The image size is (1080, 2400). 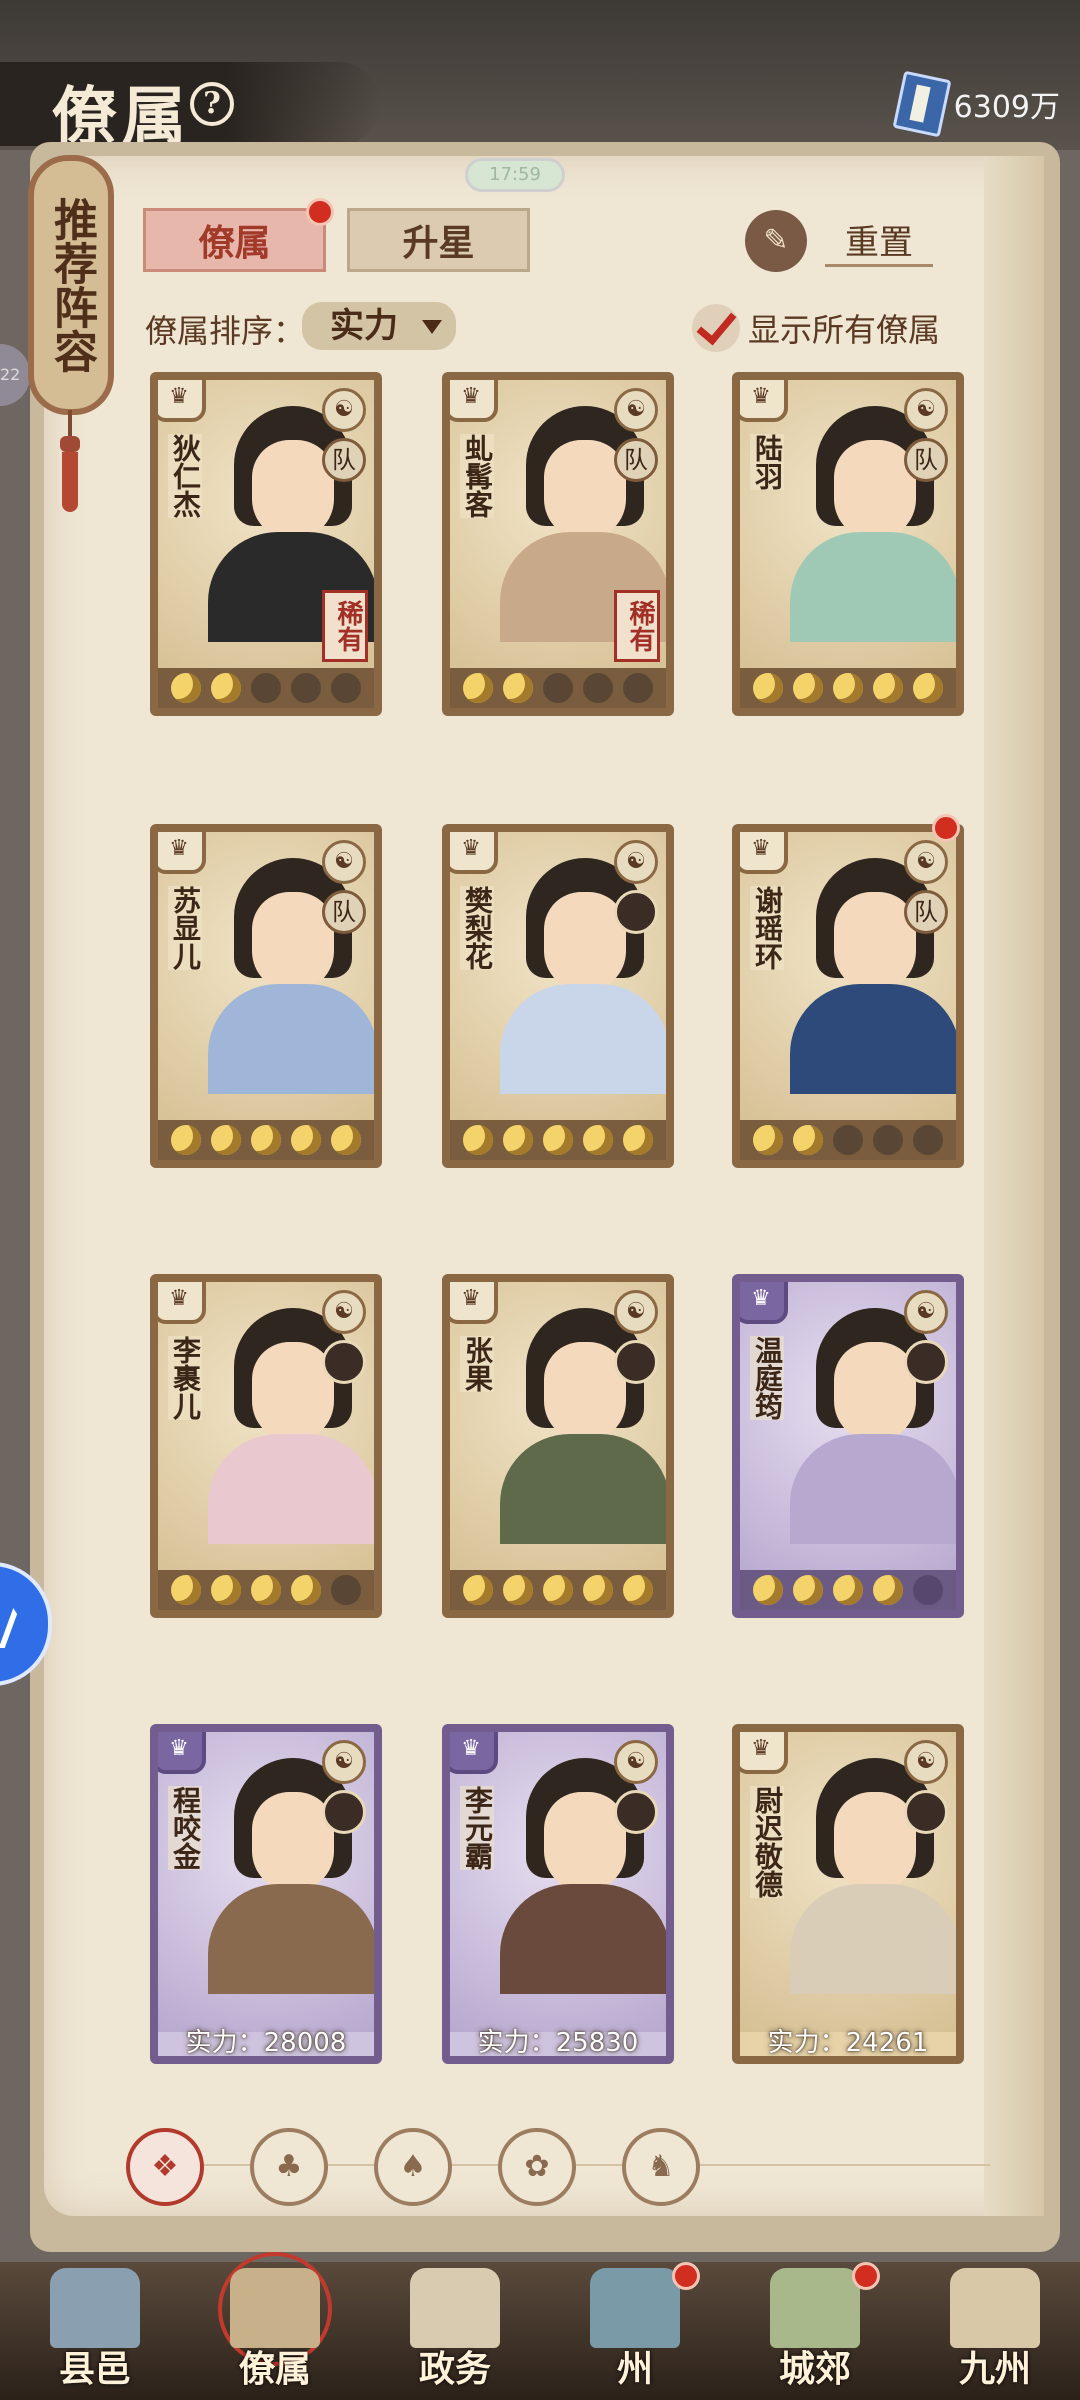 What do you see at coordinates (540, 2326) in the screenshot?
I see `bottom-nav: 县邑 僚属 政务 州 城郊 九州` at bounding box center [540, 2326].